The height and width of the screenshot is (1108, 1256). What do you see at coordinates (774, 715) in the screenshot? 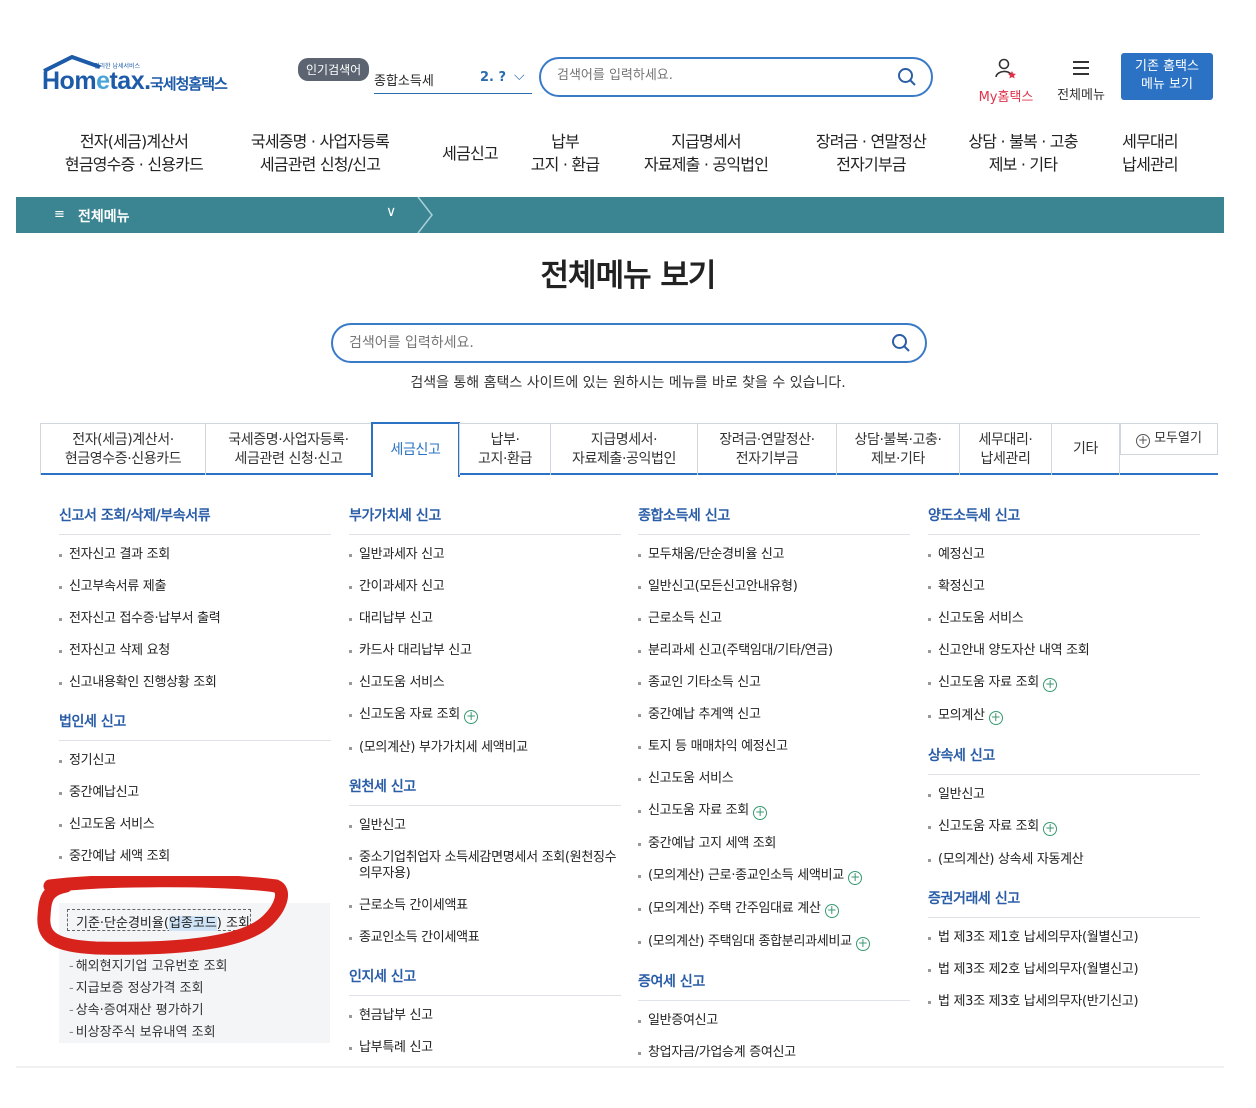
I see `menu-item: 중간예납 추계액 신고` at bounding box center [774, 715].